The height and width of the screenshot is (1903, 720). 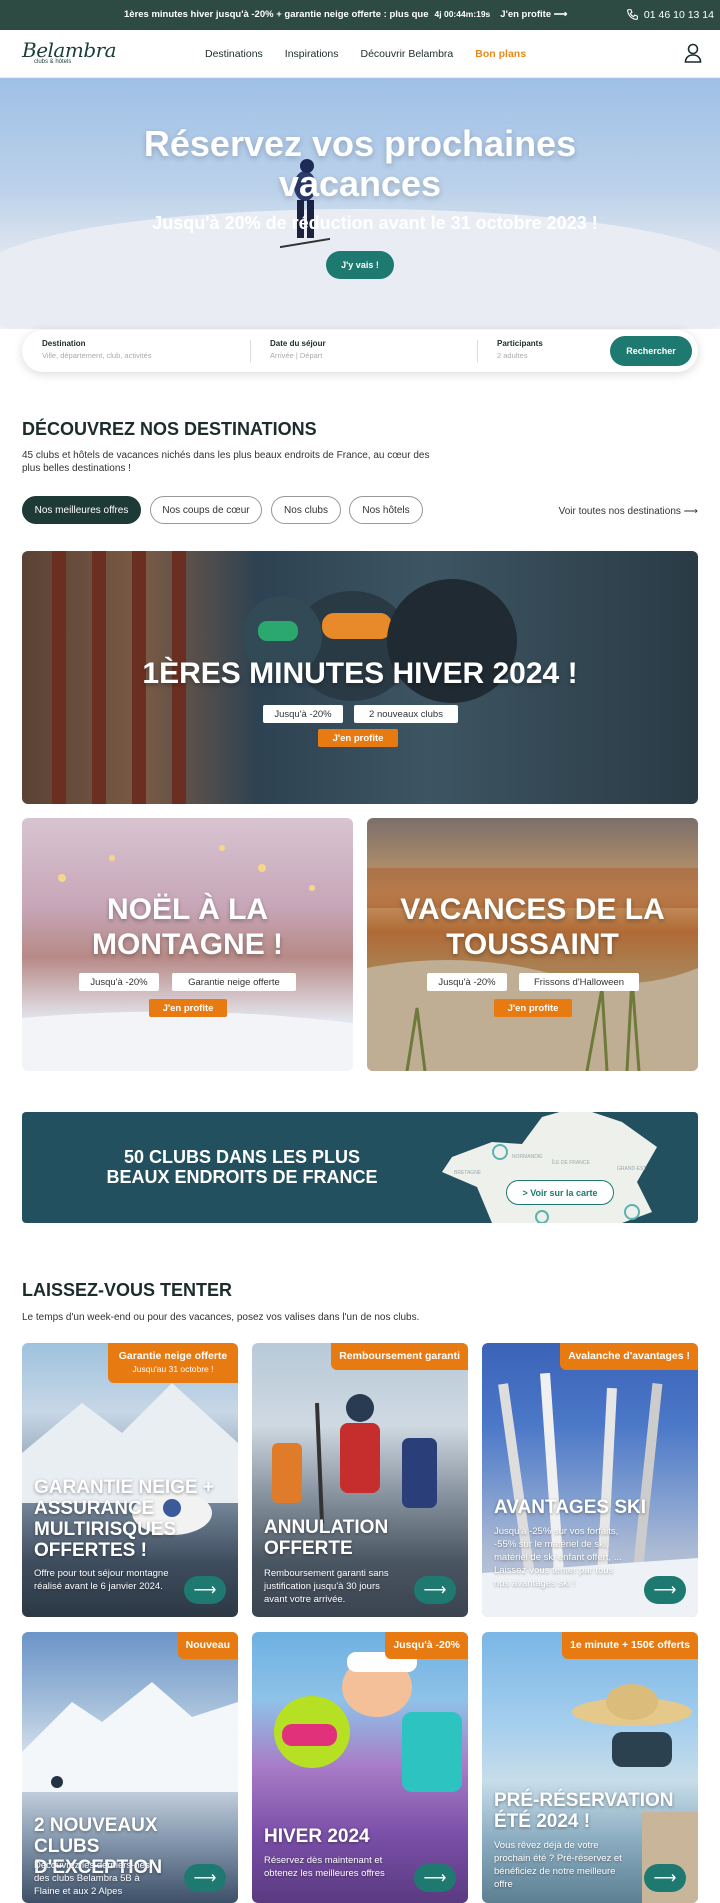 I want to click on participants-label: Participants, so click(x=520, y=343).